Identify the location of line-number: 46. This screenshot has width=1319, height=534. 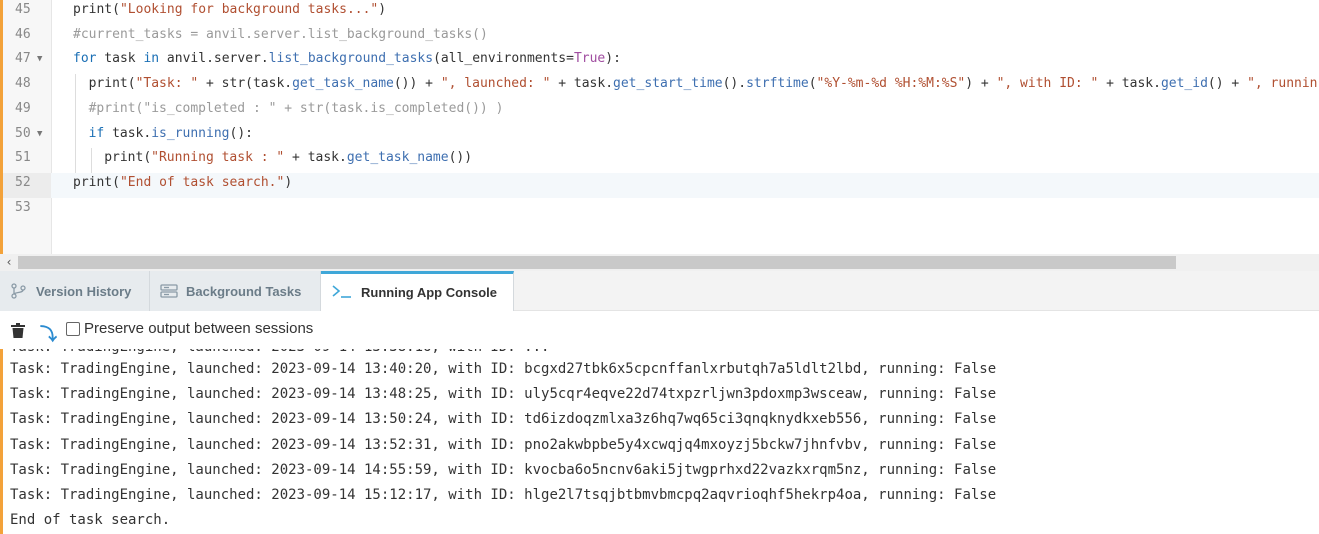
(23, 34).